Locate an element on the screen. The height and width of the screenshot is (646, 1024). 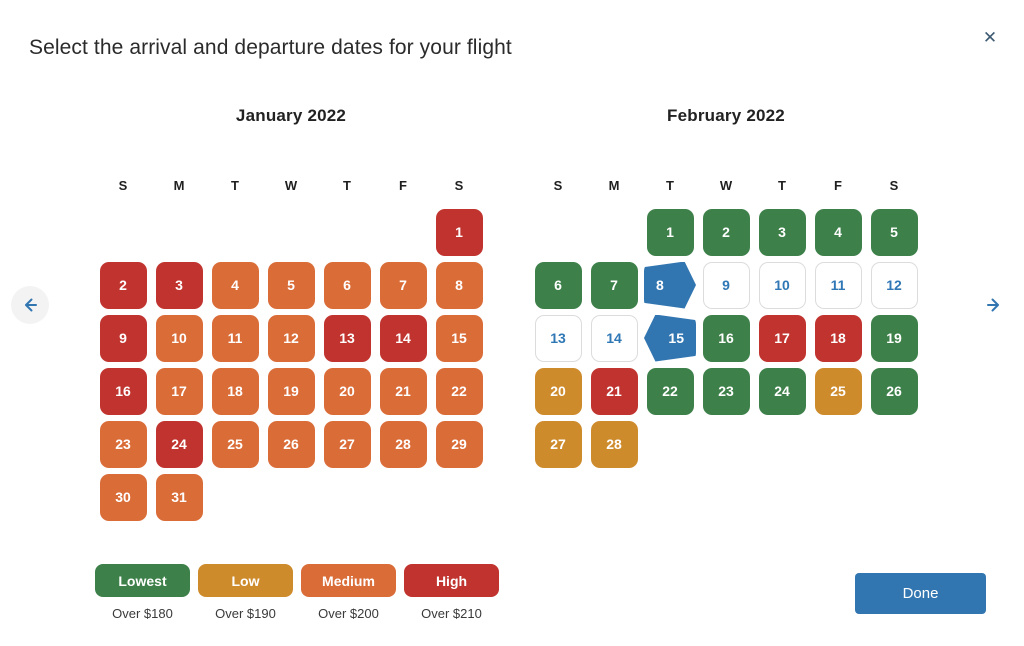
arrow-left-icon is located at coordinates (31, 305).